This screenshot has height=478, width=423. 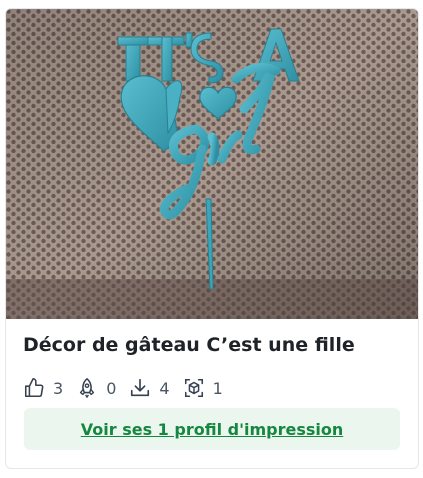 What do you see at coordinates (96, 388) in the screenshot?
I see `boosts-stat: 0` at bounding box center [96, 388].